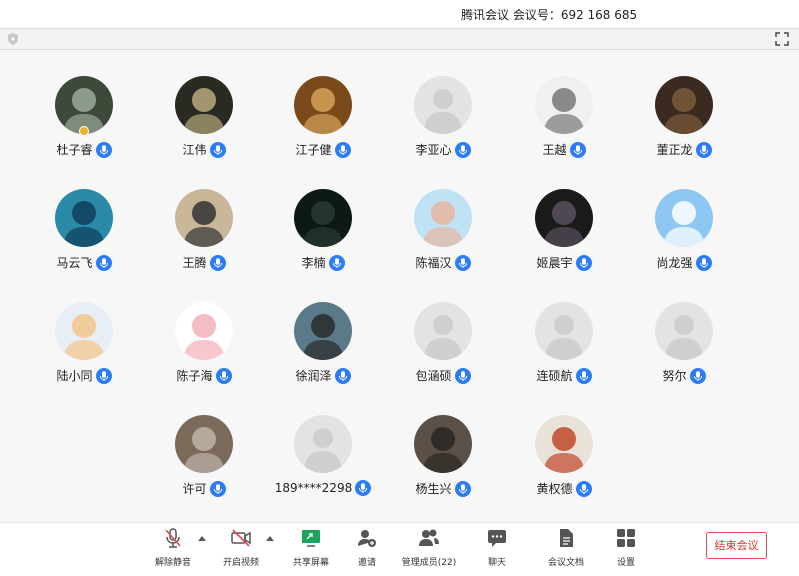 The width and height of the screenshot is (799, 576). I want to click on participant-name: 江伟, so click(194, 150).